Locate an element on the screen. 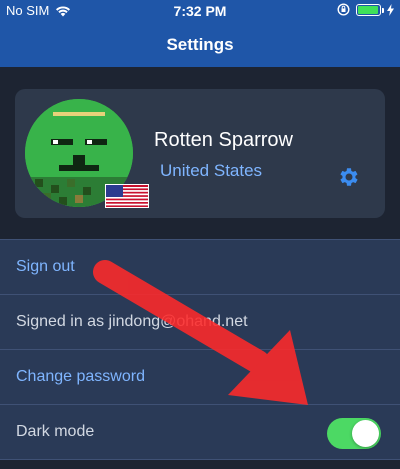 This screenshot has width=400, height=469. battery-fill is located at coordinates (368, 9).